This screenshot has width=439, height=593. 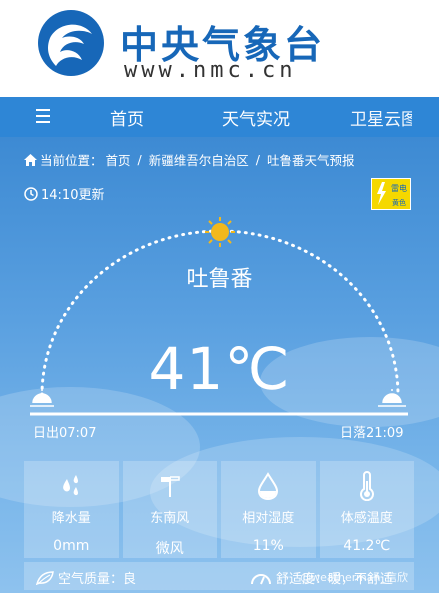 What do you see at coordinates (366, 486) in the screenshot?
I see `thermometer-icon` at bounding box center [366, 486].